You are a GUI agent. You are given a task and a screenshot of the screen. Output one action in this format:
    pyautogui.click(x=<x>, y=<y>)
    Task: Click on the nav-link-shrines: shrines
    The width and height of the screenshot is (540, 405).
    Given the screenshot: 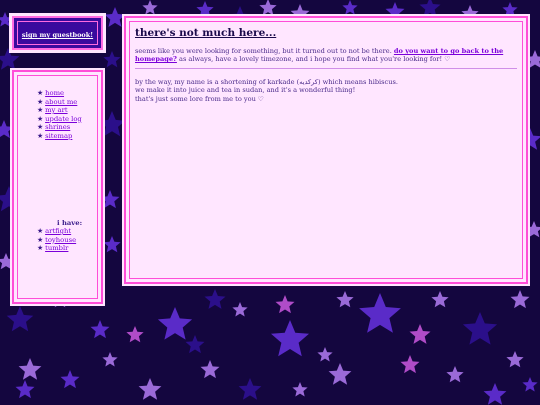 What is the action you would take?
    pyautogui.click(x=57, y=127)
    